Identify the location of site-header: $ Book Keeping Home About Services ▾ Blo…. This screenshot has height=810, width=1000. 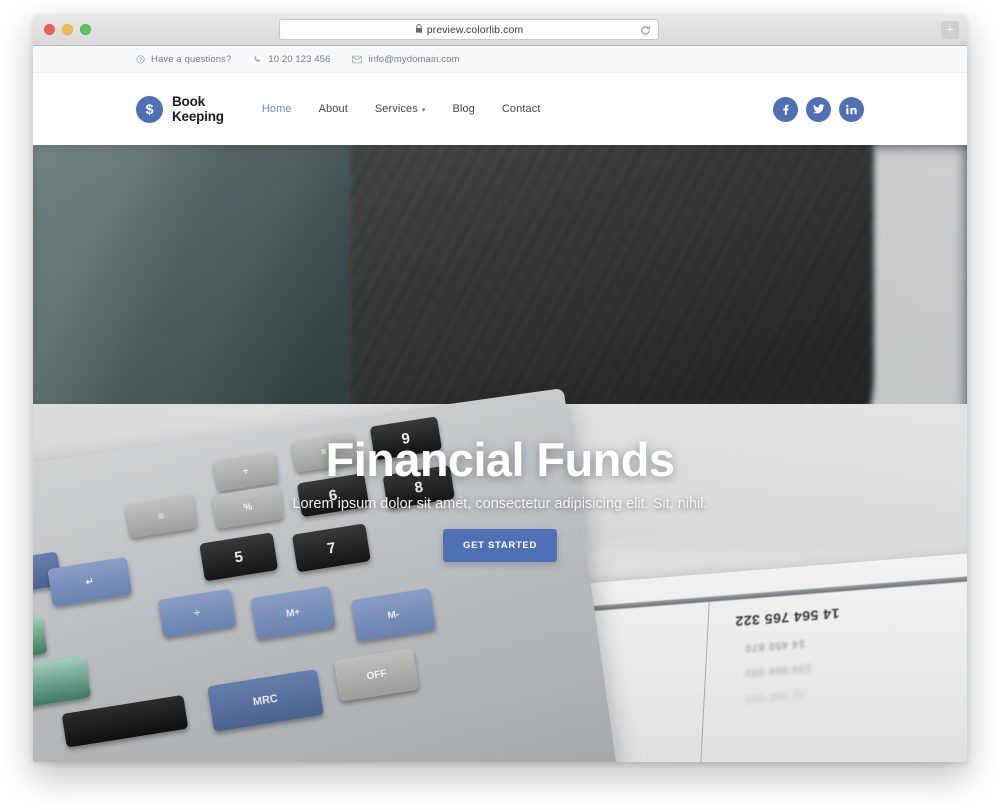
(500, 109).